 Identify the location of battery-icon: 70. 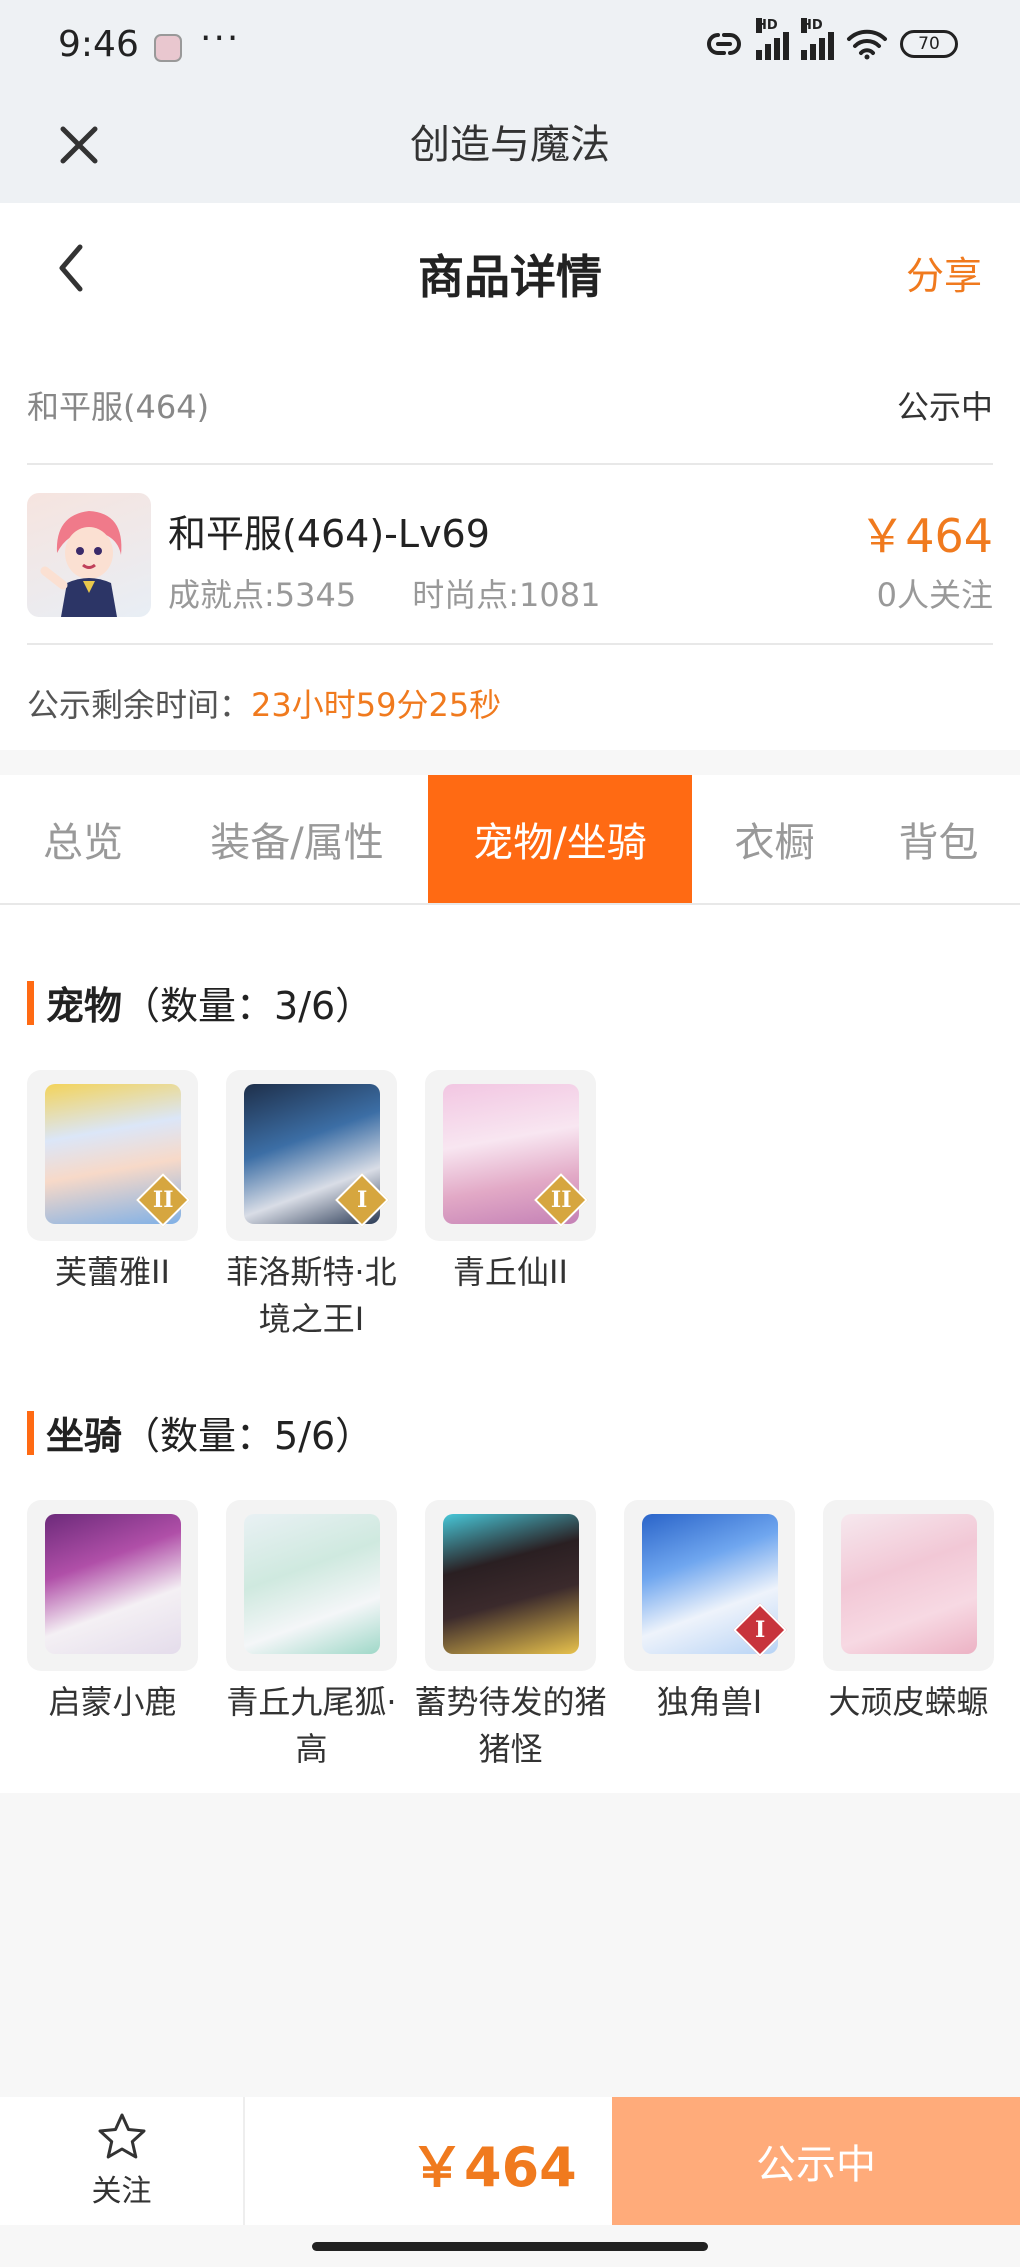
(929, 44).